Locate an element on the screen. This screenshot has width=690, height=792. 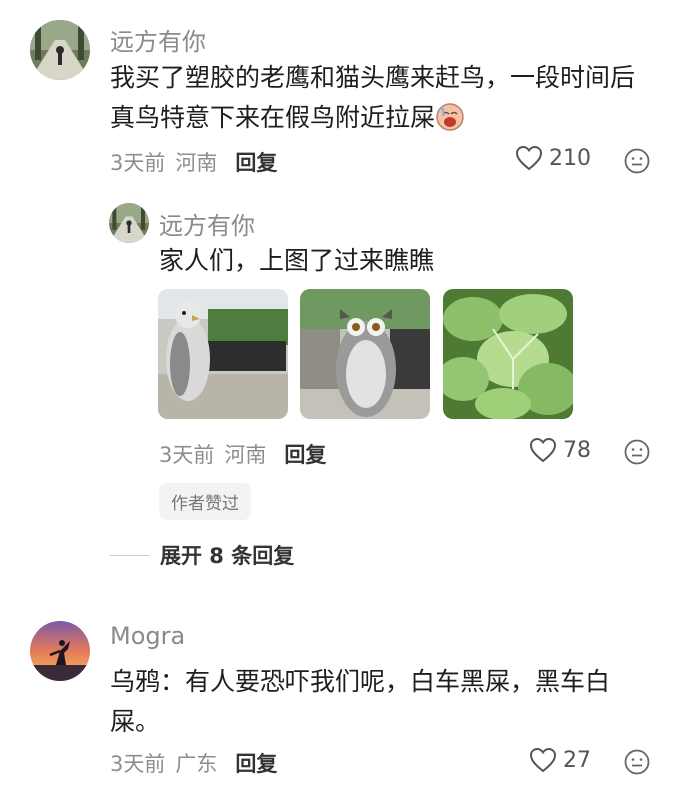
eagle-decoy-photo is located at coordinates (223, 354).